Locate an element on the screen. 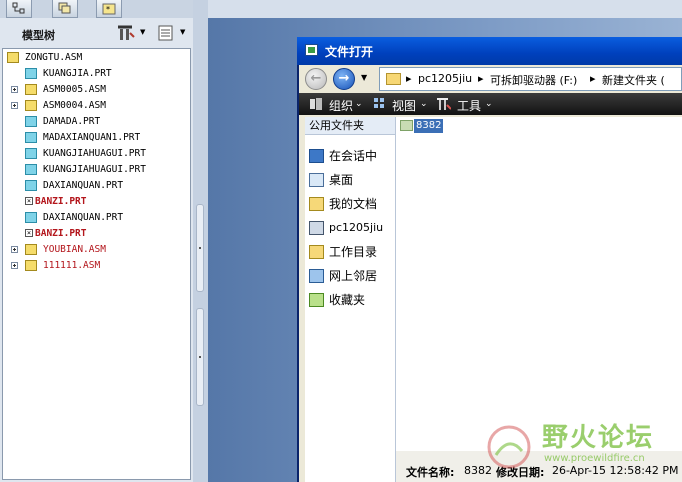 The height and width of the screenshot is (482, 682). layer-tree-tab is located at coordinates (65, 9).